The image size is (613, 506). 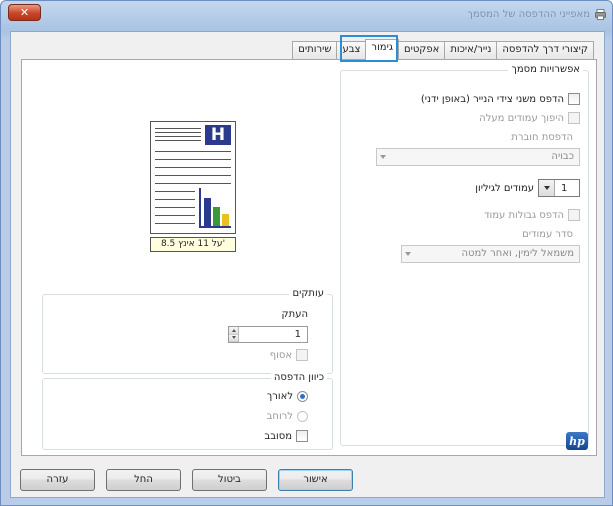 What do you see at coordinates (471, 50) in the screenshot?
I see `tab-paper-quality: נייר/איכות` at bounding box center [471, 50].